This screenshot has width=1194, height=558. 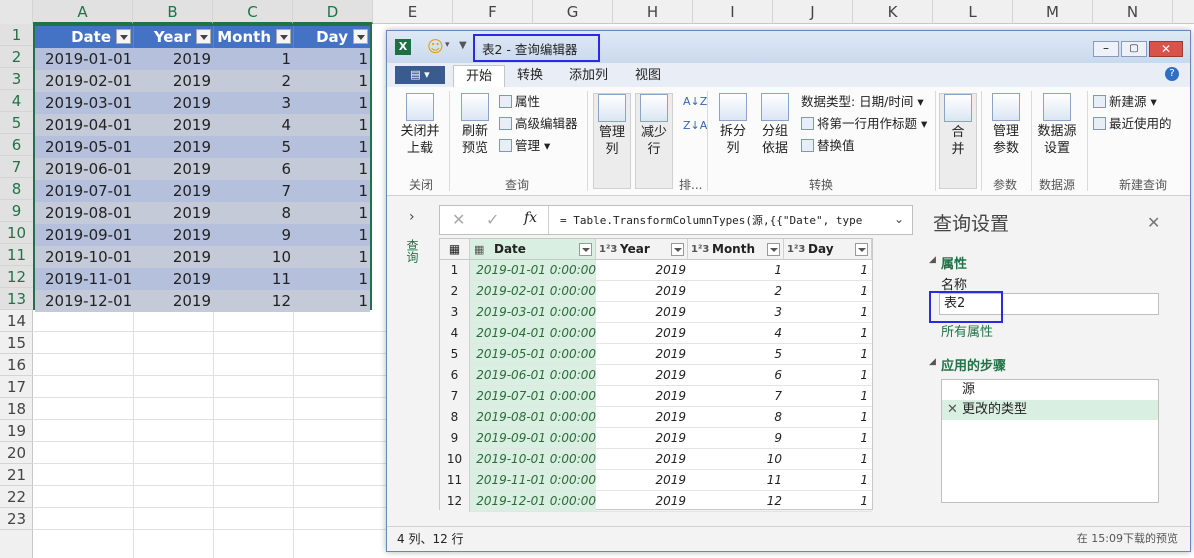 I want to click on column-header-c: C, so click(x=253, y=12).